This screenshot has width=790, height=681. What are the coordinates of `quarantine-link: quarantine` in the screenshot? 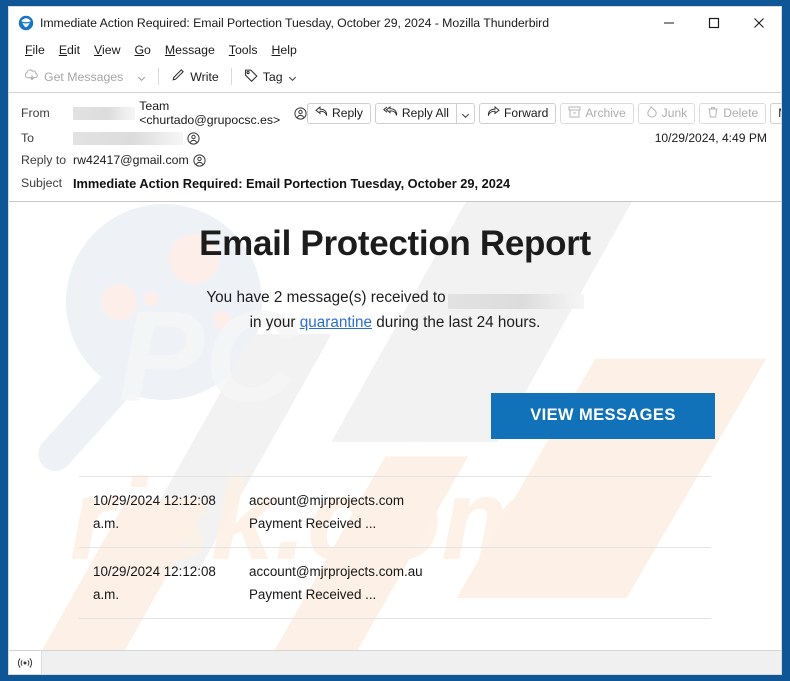 It's located at (336, 322).